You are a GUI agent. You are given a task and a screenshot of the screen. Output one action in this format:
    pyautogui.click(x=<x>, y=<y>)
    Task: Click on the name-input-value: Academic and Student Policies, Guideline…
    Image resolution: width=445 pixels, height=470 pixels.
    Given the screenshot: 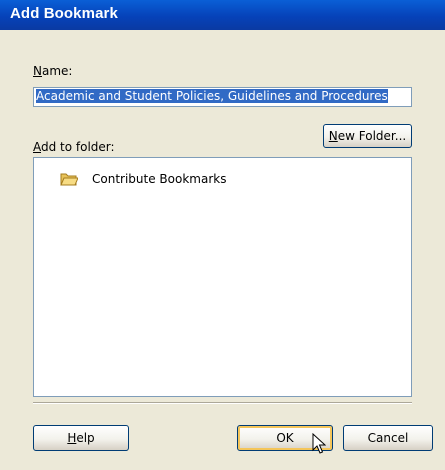 What is the action you would take?
    pyautogui.click(x=212, y=96)
    